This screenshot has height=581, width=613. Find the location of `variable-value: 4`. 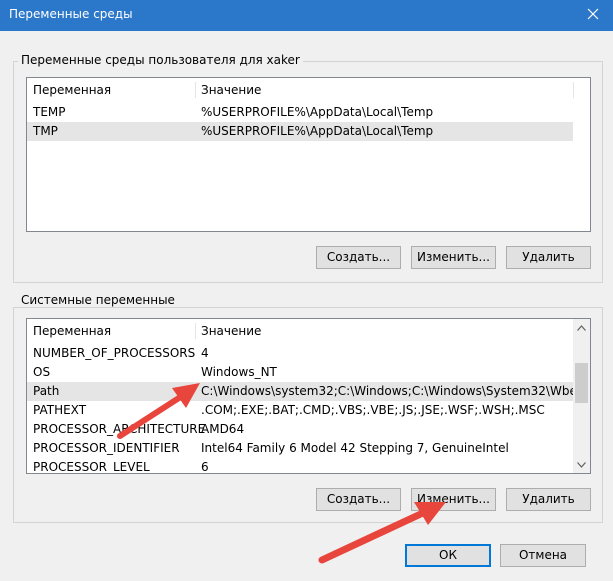

variable-value: 4 is located at coordinates (205, 353).